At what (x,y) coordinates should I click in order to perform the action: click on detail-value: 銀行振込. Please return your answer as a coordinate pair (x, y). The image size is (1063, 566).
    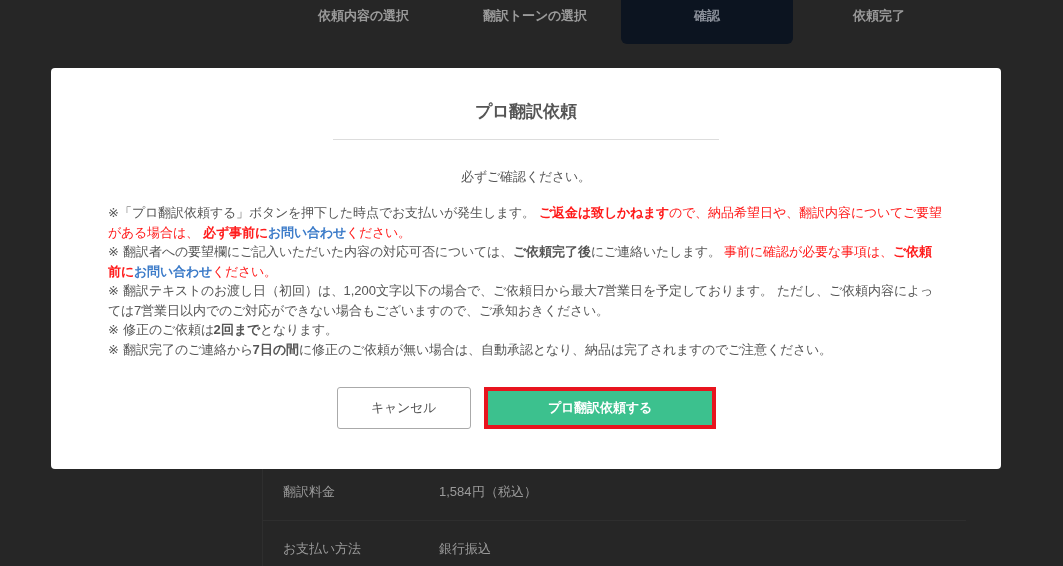
    Looking at the image, I should click on (465, 549).